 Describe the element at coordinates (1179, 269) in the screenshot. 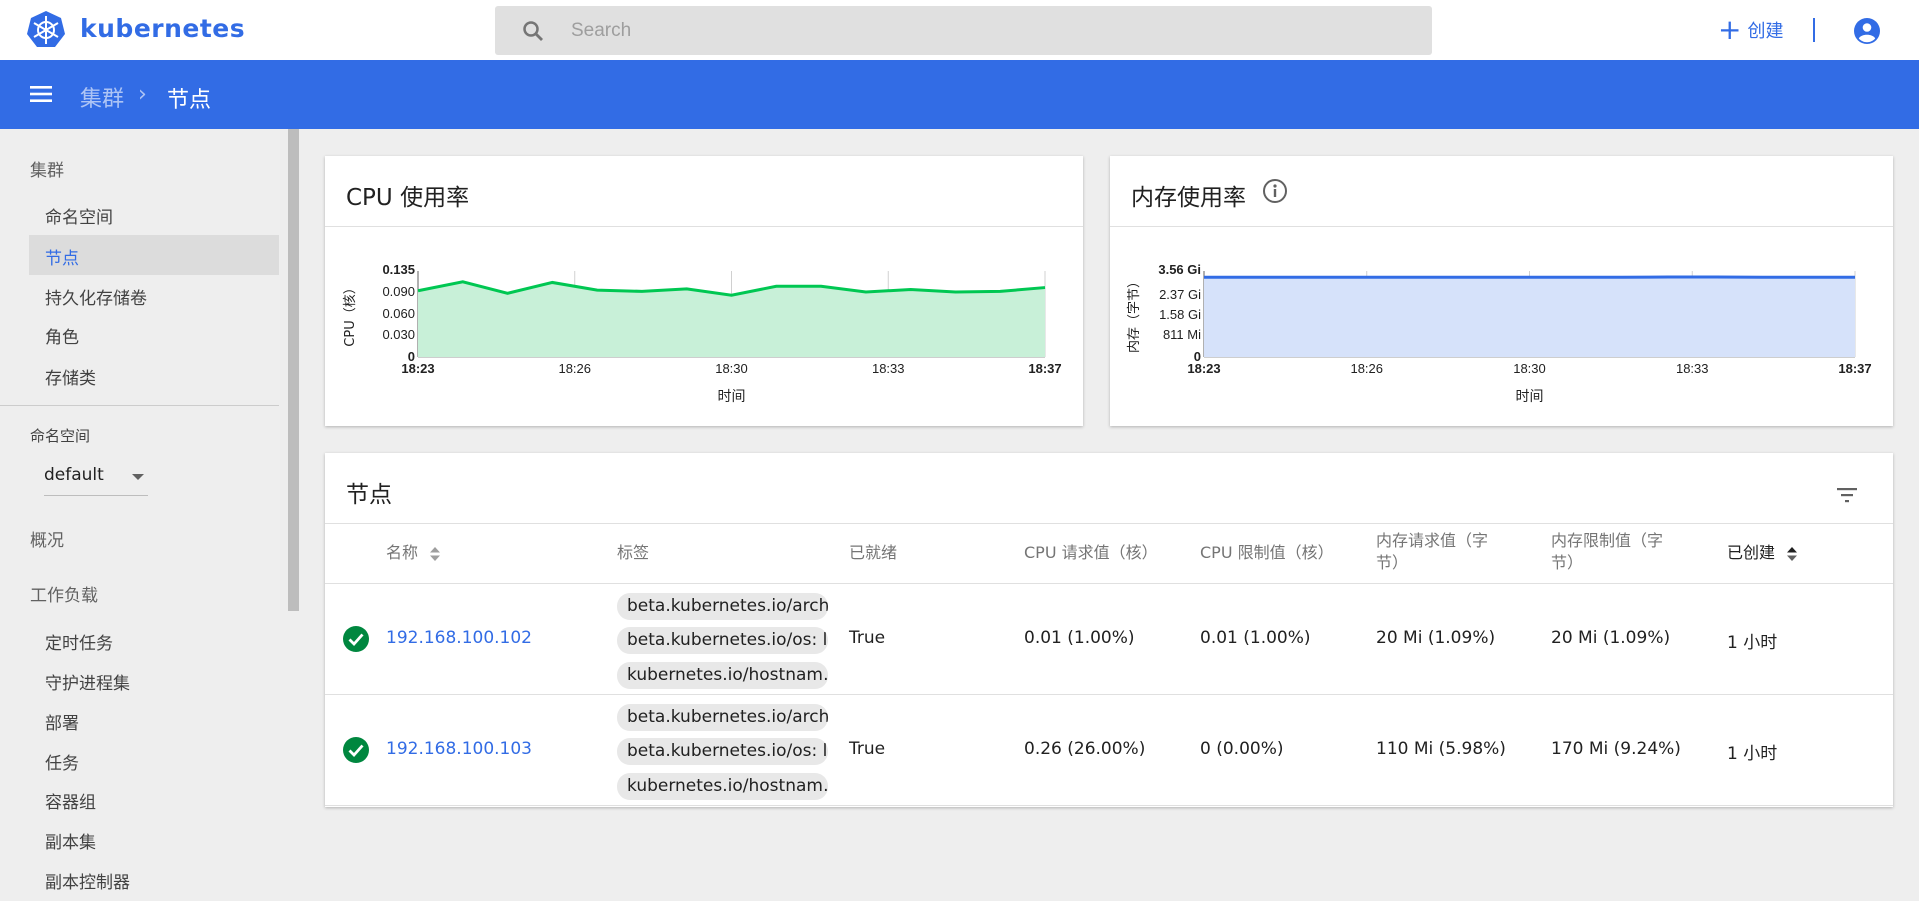

I see `y-tick-label: 3.56 Gi` at that location.